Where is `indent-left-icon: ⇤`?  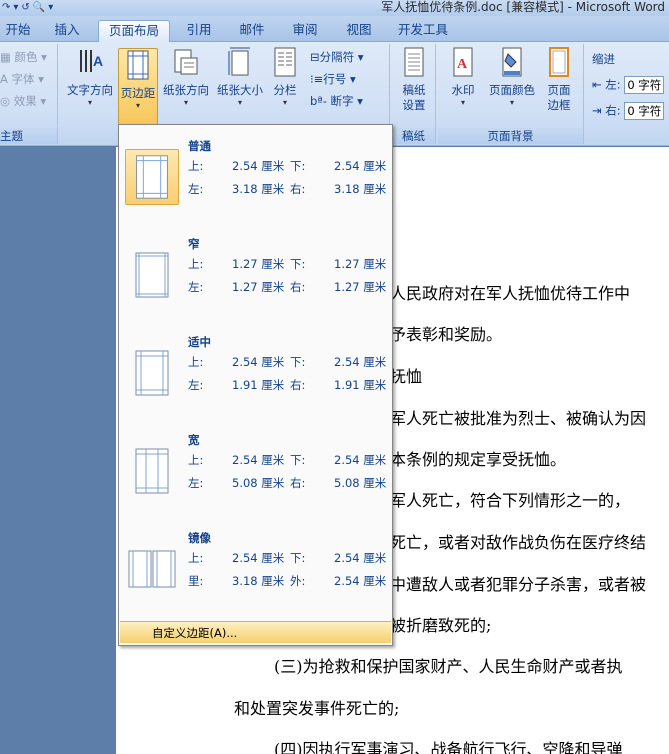
indent-left-icon: ⇤ is located at coordinates (597, 84).